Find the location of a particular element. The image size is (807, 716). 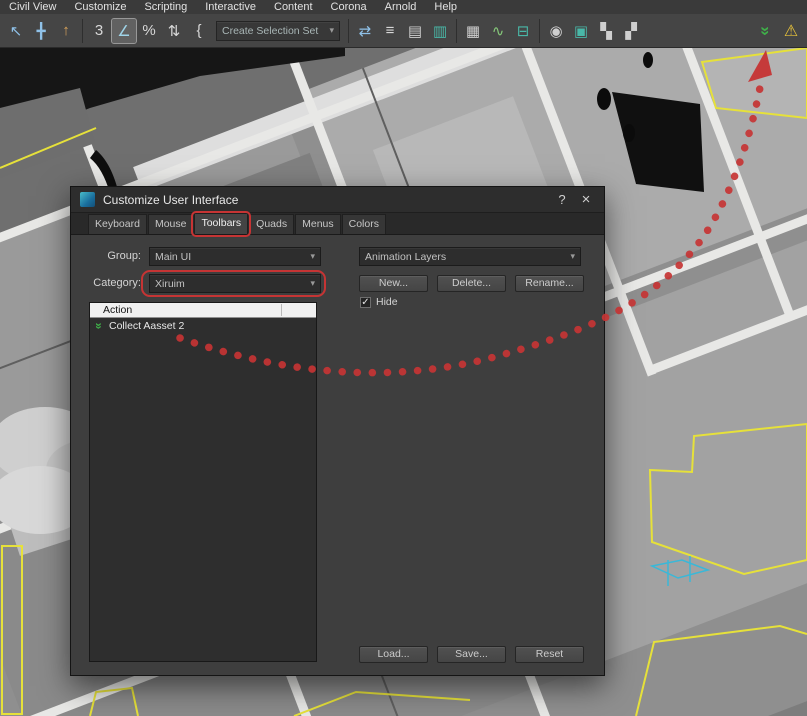

tab-quads: Quads is located at coordinates (272, 224).